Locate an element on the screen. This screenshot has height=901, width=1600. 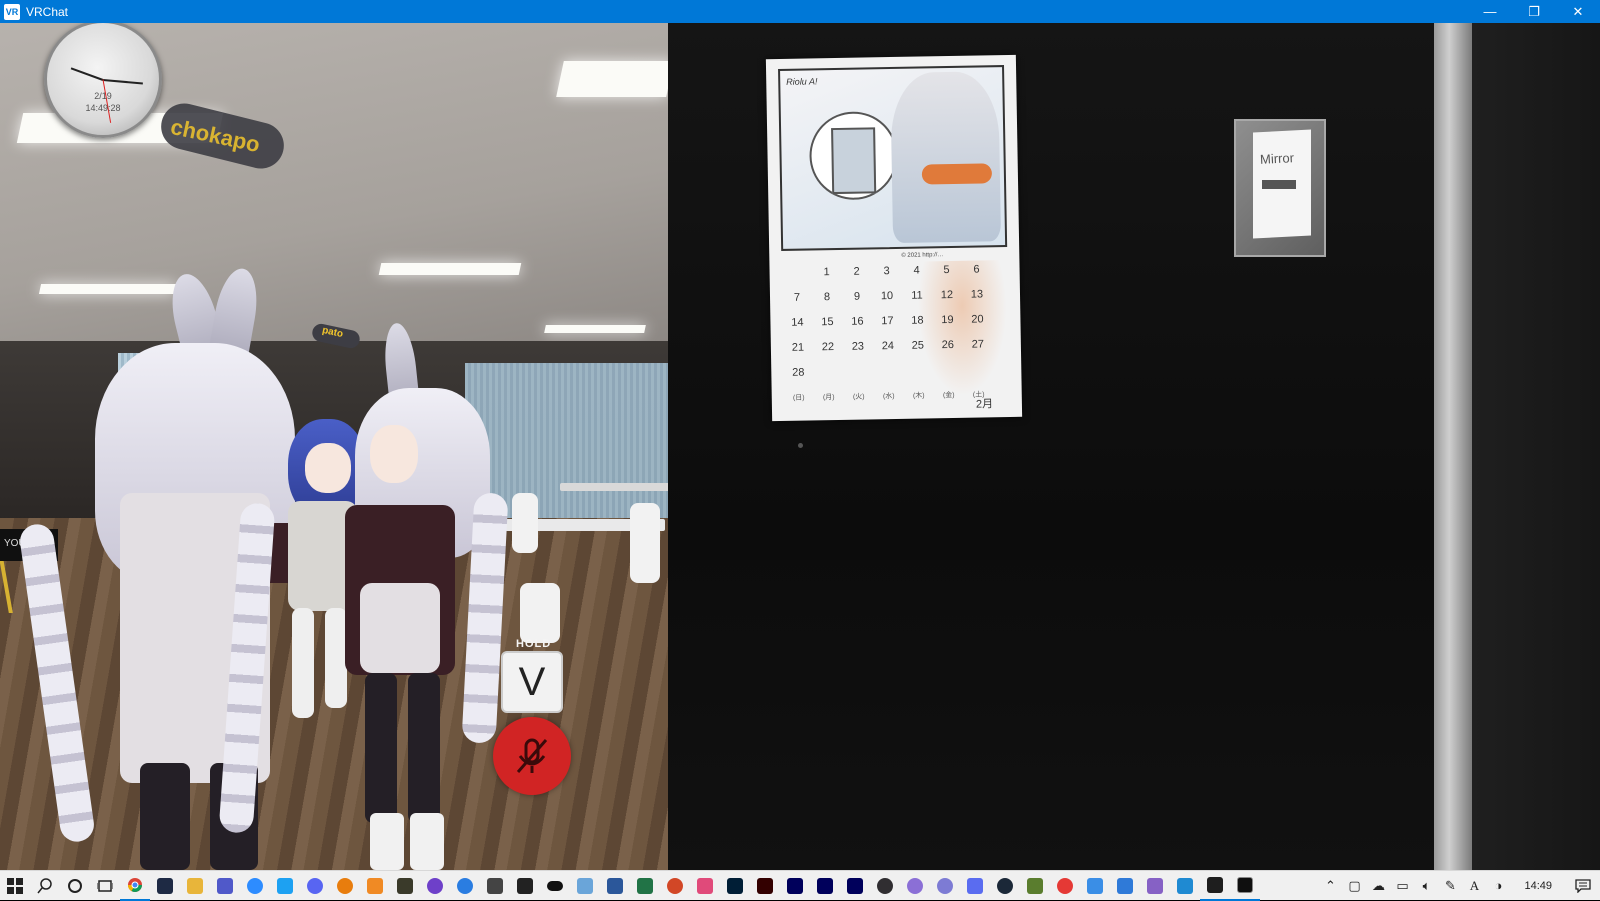
avatar-leg is located at coordinates (381, 748).